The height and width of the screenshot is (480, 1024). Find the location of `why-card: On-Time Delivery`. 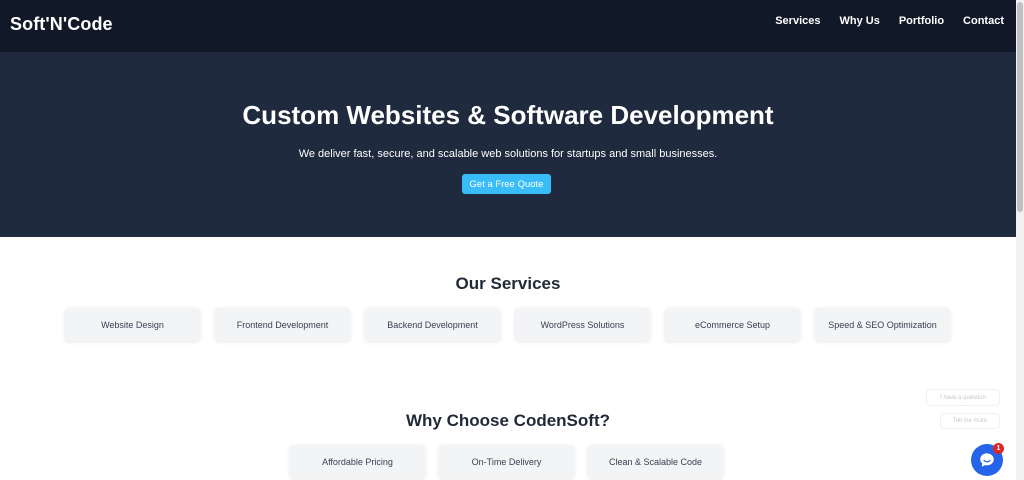

why-card: On-Time Delivery is located at coordinates (506, 461).